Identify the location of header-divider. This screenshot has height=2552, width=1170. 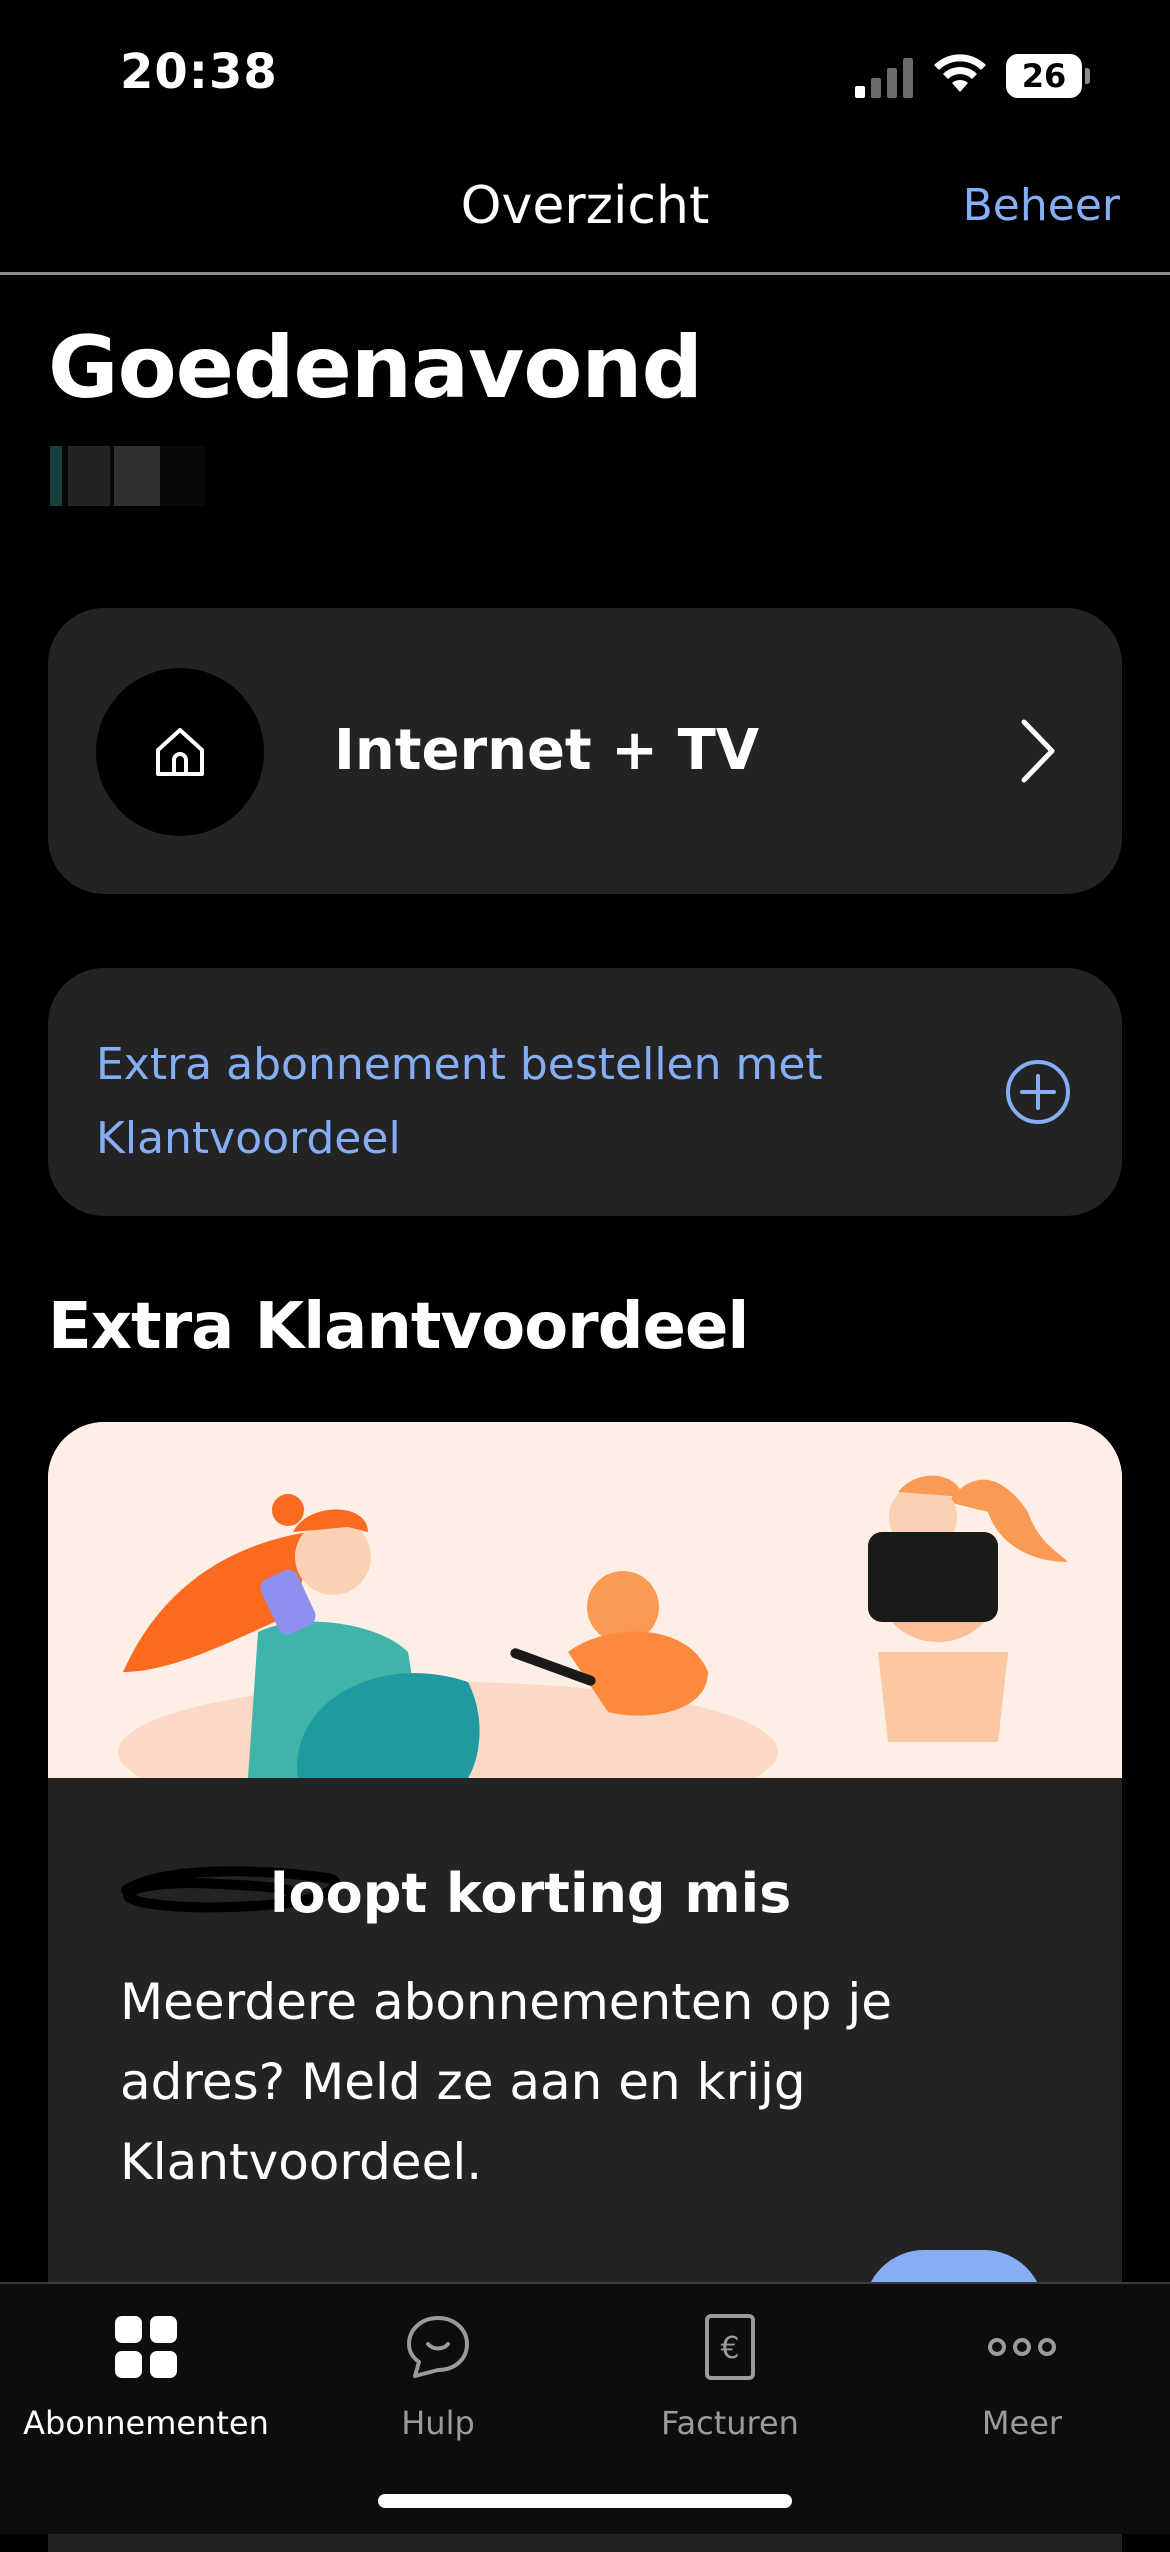
(585, 273).